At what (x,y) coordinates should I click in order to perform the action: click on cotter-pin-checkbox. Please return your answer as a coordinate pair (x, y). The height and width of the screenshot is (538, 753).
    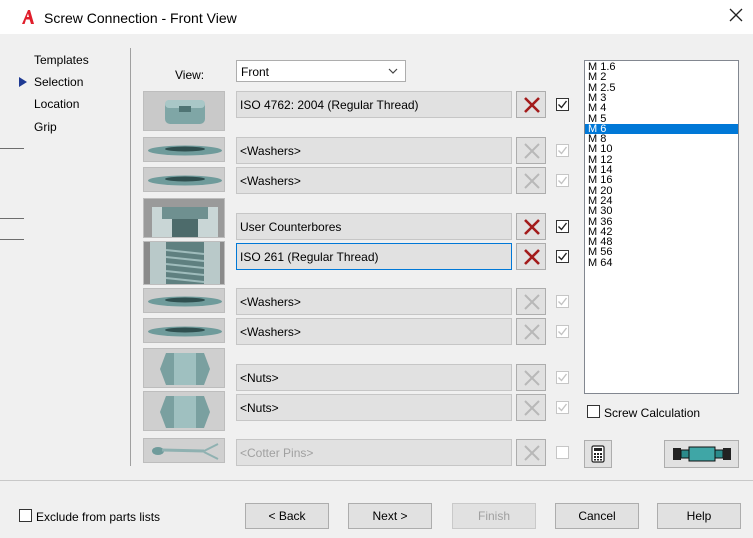
    Looking at the image, I should click on (562, 452).